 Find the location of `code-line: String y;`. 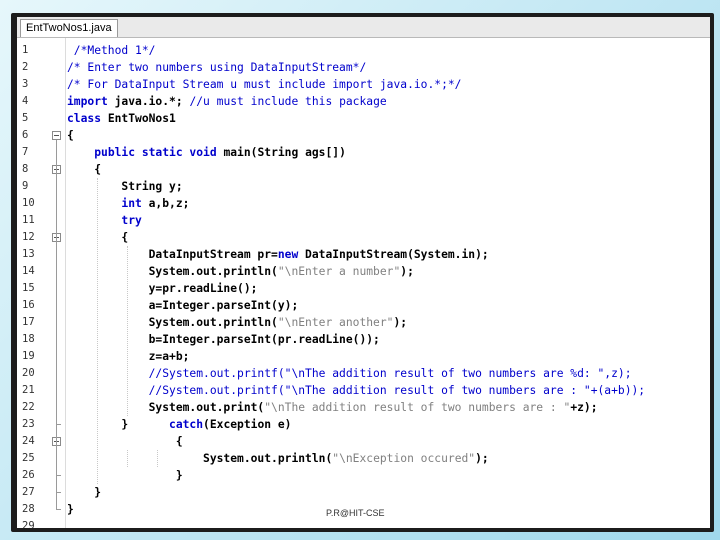

code-line: String y; is located at coordinates (125, 186).